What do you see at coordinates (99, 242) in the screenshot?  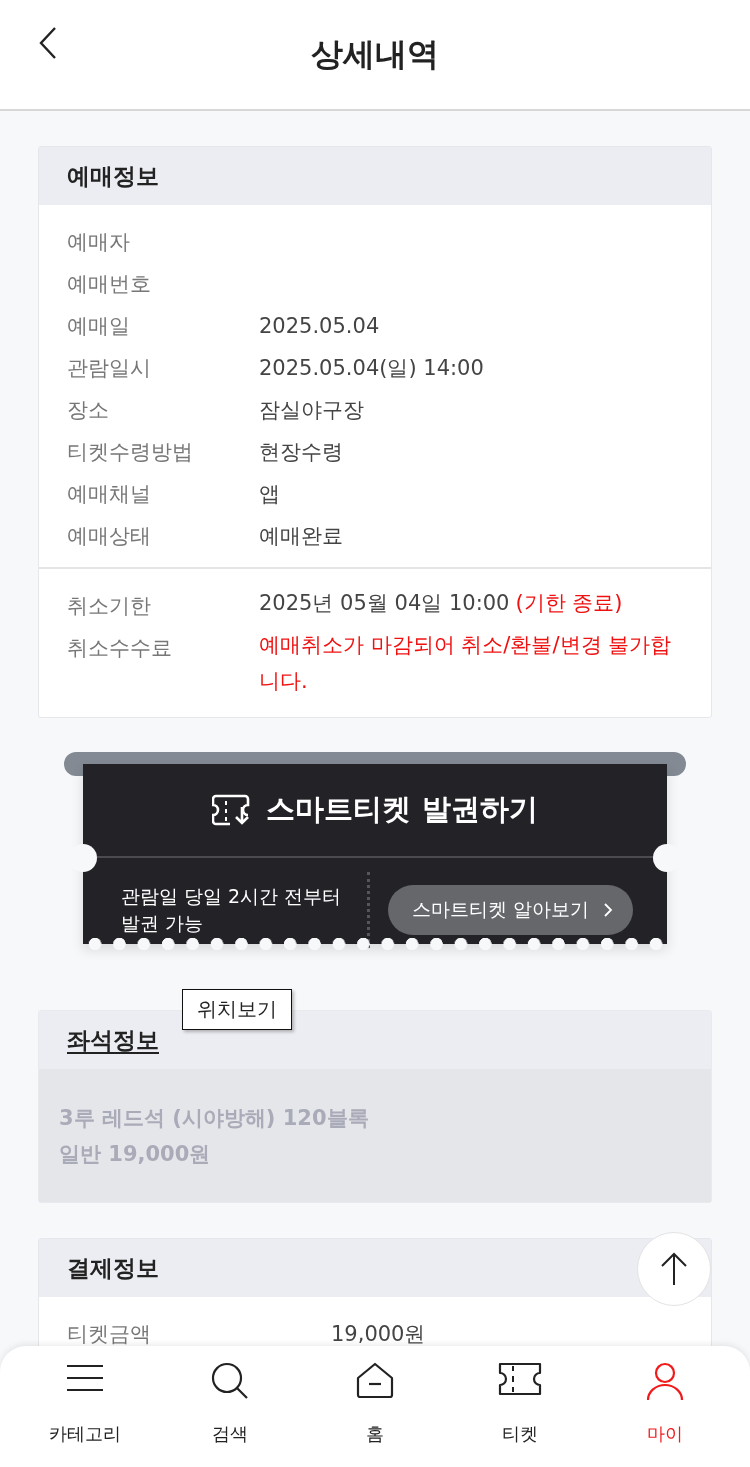 I see `row-label: 예매자` at bounding box center [99, 242].